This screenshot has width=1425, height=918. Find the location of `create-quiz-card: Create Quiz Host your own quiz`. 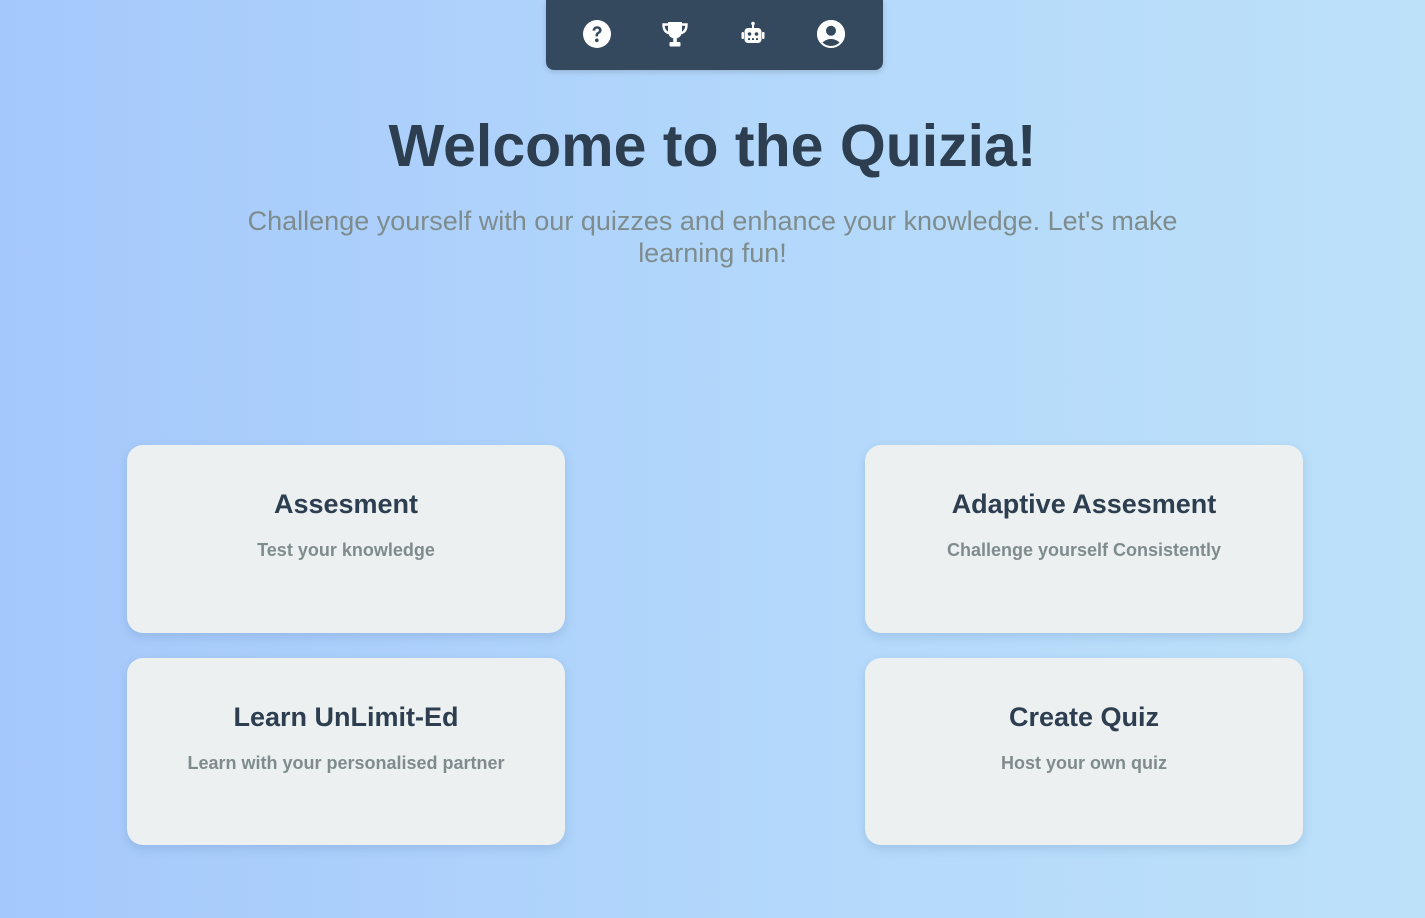

create-quiz-card: Create Quiz Host your own quiz is located at coordinates (1084, 751).